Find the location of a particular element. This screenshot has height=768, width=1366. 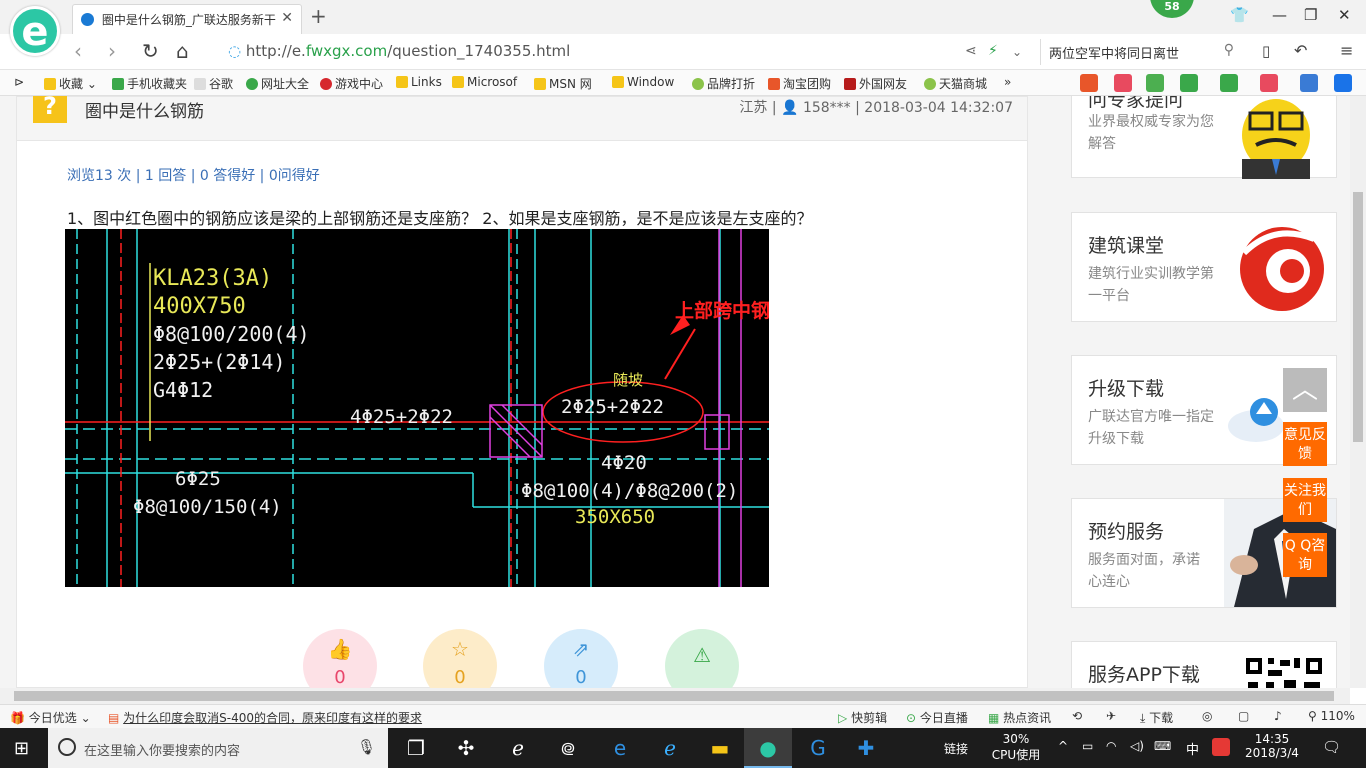

discount-icon is located at coordinates (1123, 83).